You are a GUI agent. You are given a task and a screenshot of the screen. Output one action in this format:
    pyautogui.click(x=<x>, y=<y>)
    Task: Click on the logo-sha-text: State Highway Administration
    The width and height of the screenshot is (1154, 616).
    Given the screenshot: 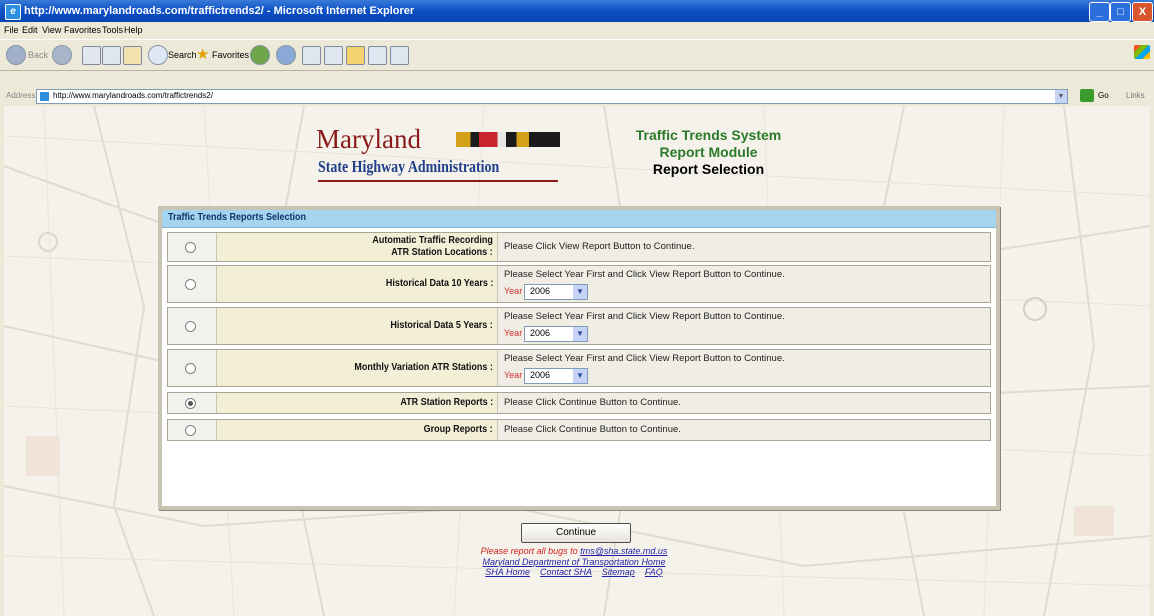 What is the action you would take?
    pyautogui.click(x=409, y=166)
    